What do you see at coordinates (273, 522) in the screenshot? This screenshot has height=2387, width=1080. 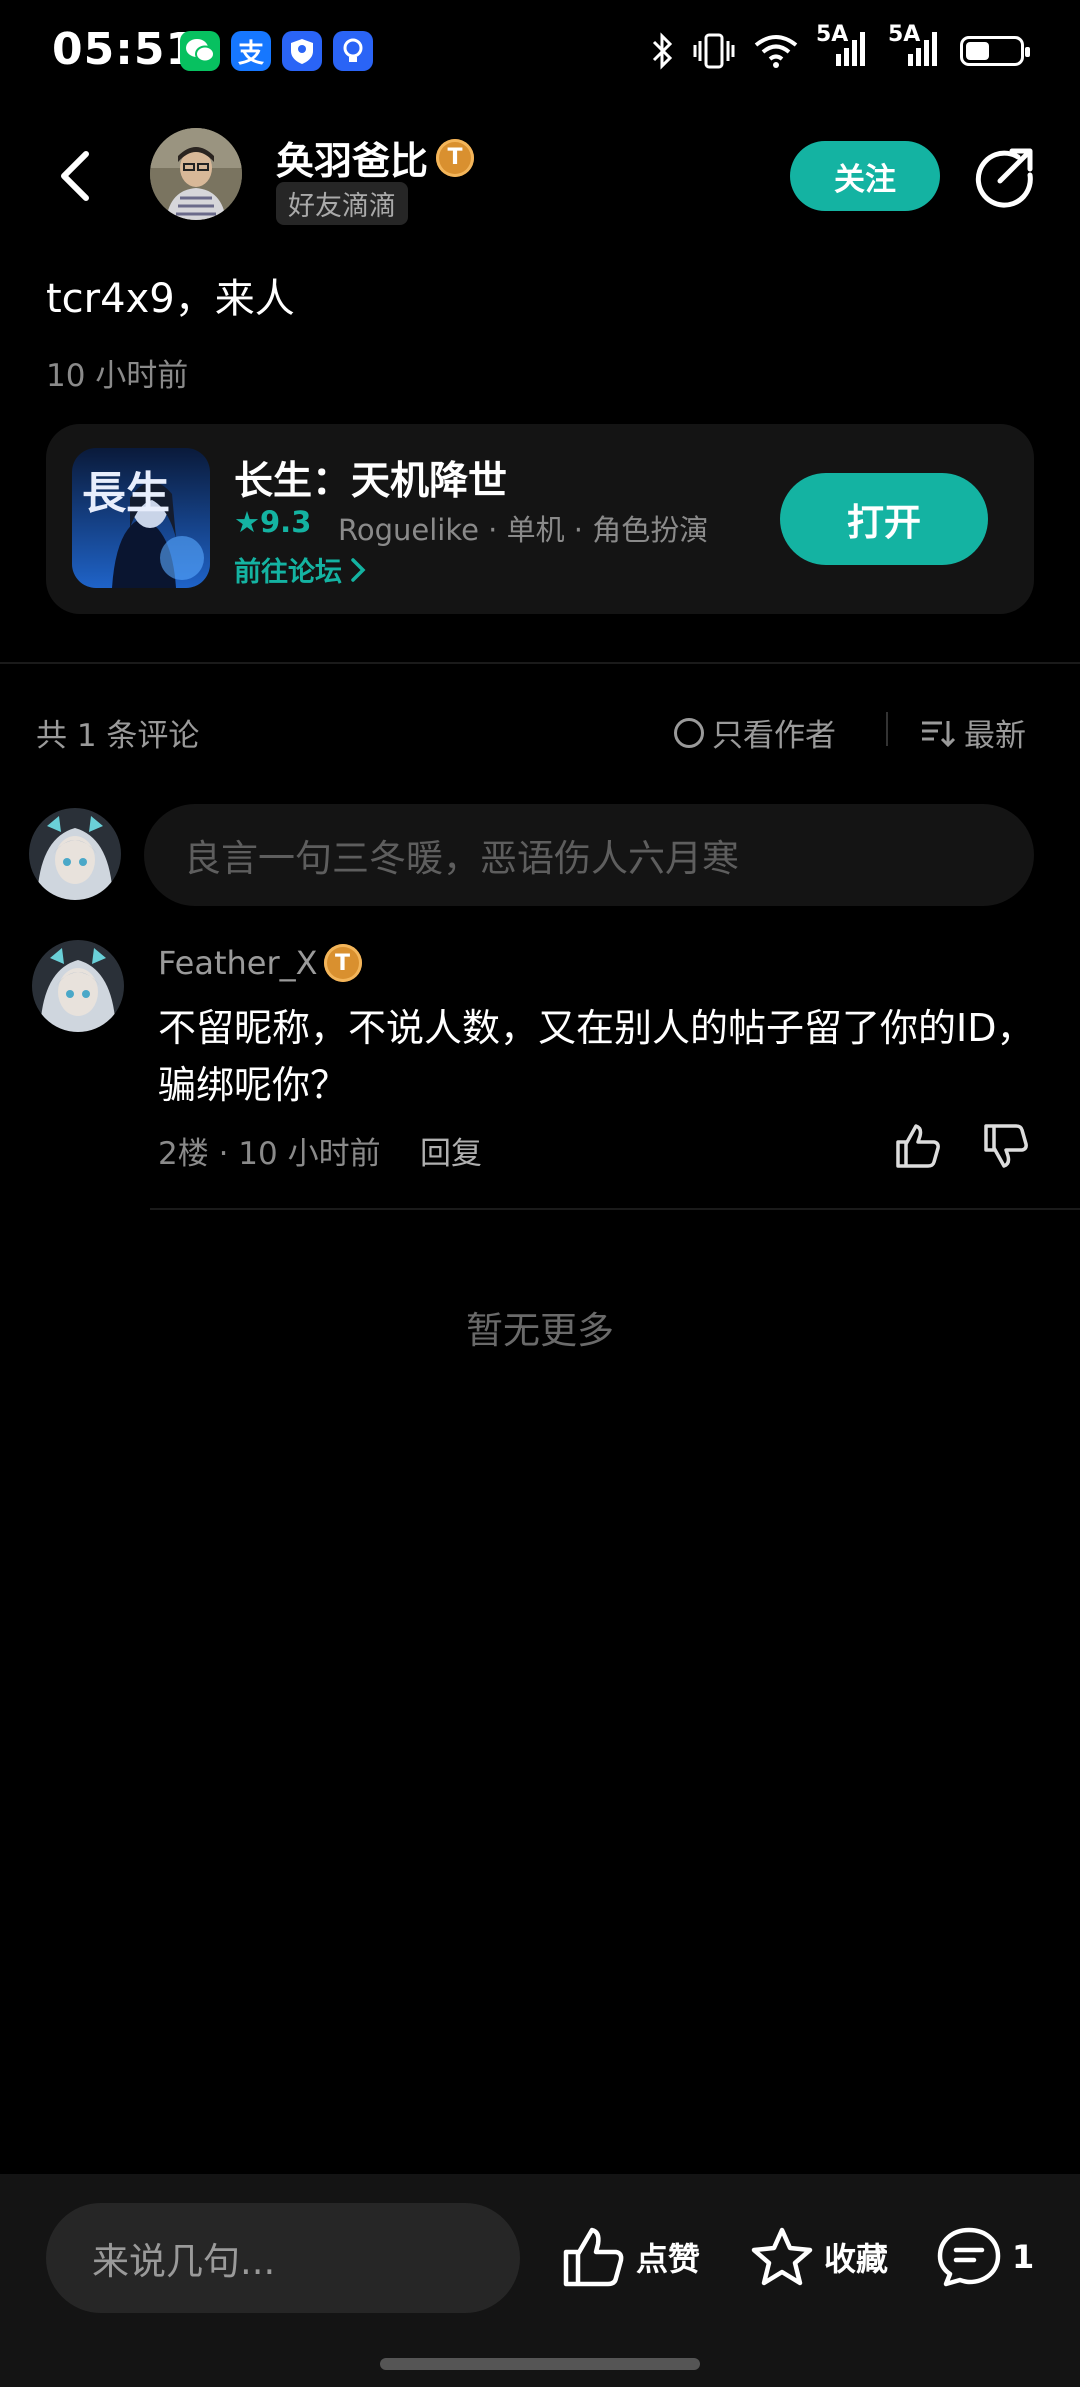 I see `game-rating: ★9.3` at bounding box center [273, 522].